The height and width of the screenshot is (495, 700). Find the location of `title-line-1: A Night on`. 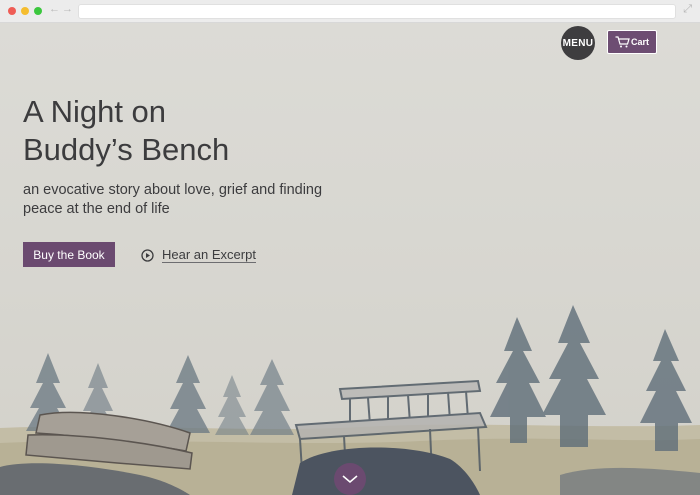

title-line-1: A Night on is located at coordinates (95, 111).